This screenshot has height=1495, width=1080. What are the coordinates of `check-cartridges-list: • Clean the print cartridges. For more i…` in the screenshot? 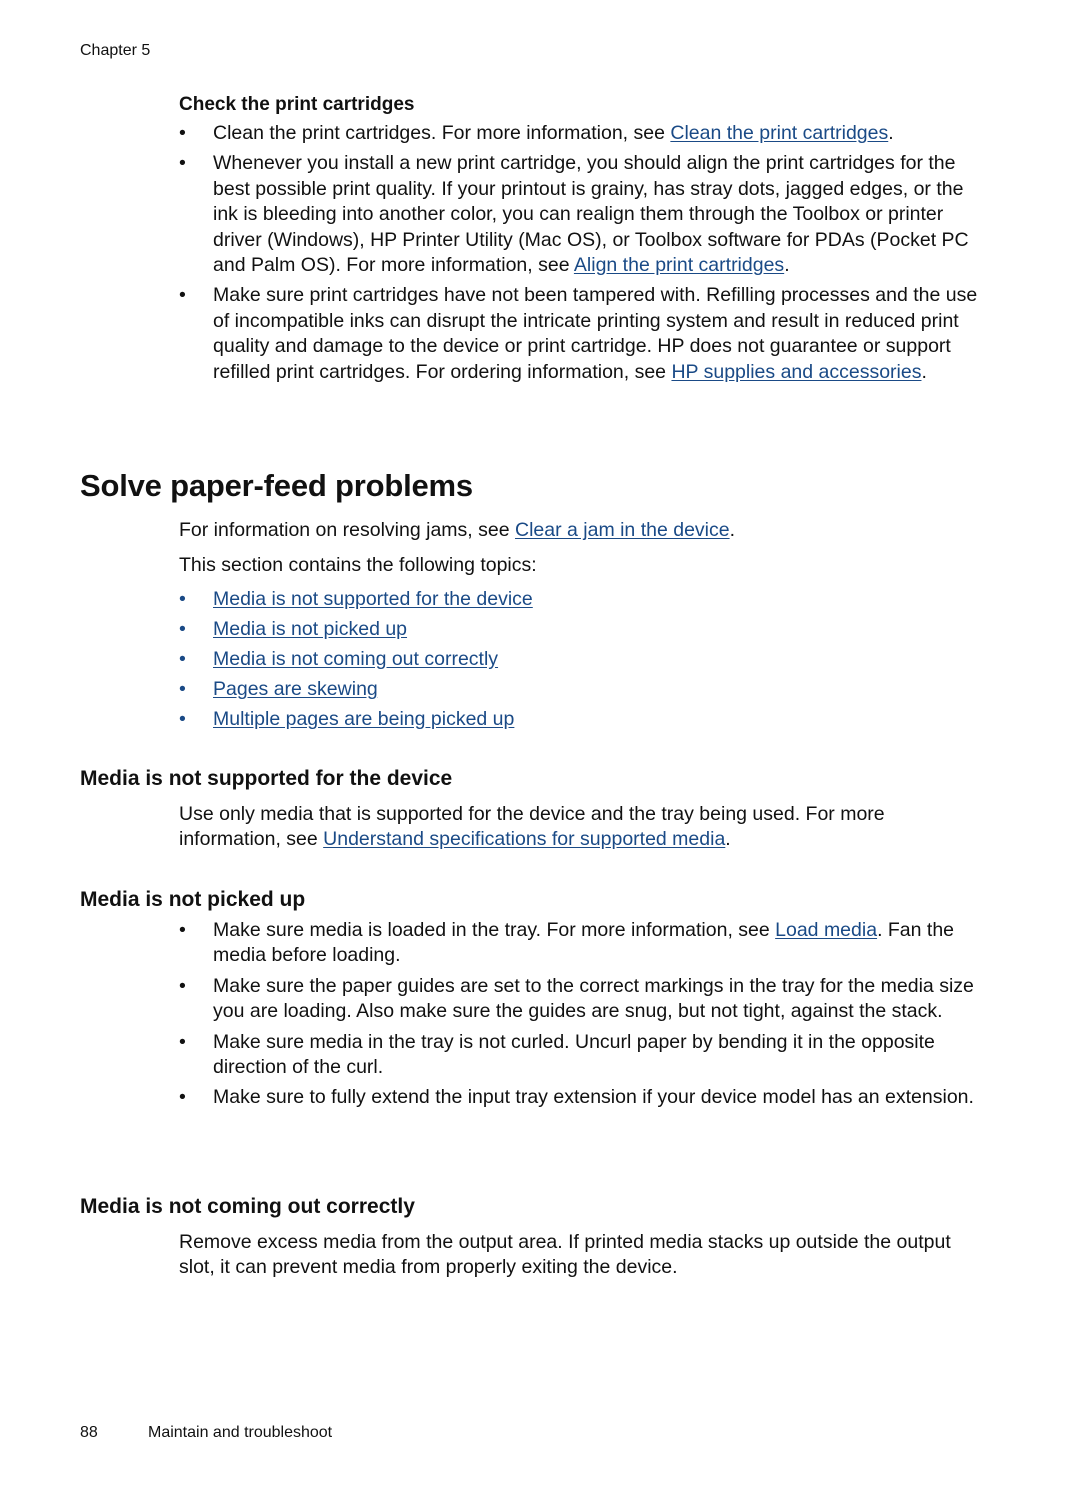 It's located at (579, 255).